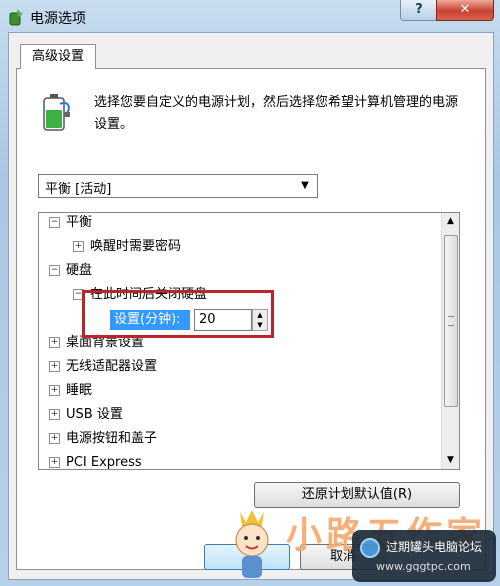 This screenshot has width=500, height=586. I want to click on forum-logo-icon, so click(370, 548).